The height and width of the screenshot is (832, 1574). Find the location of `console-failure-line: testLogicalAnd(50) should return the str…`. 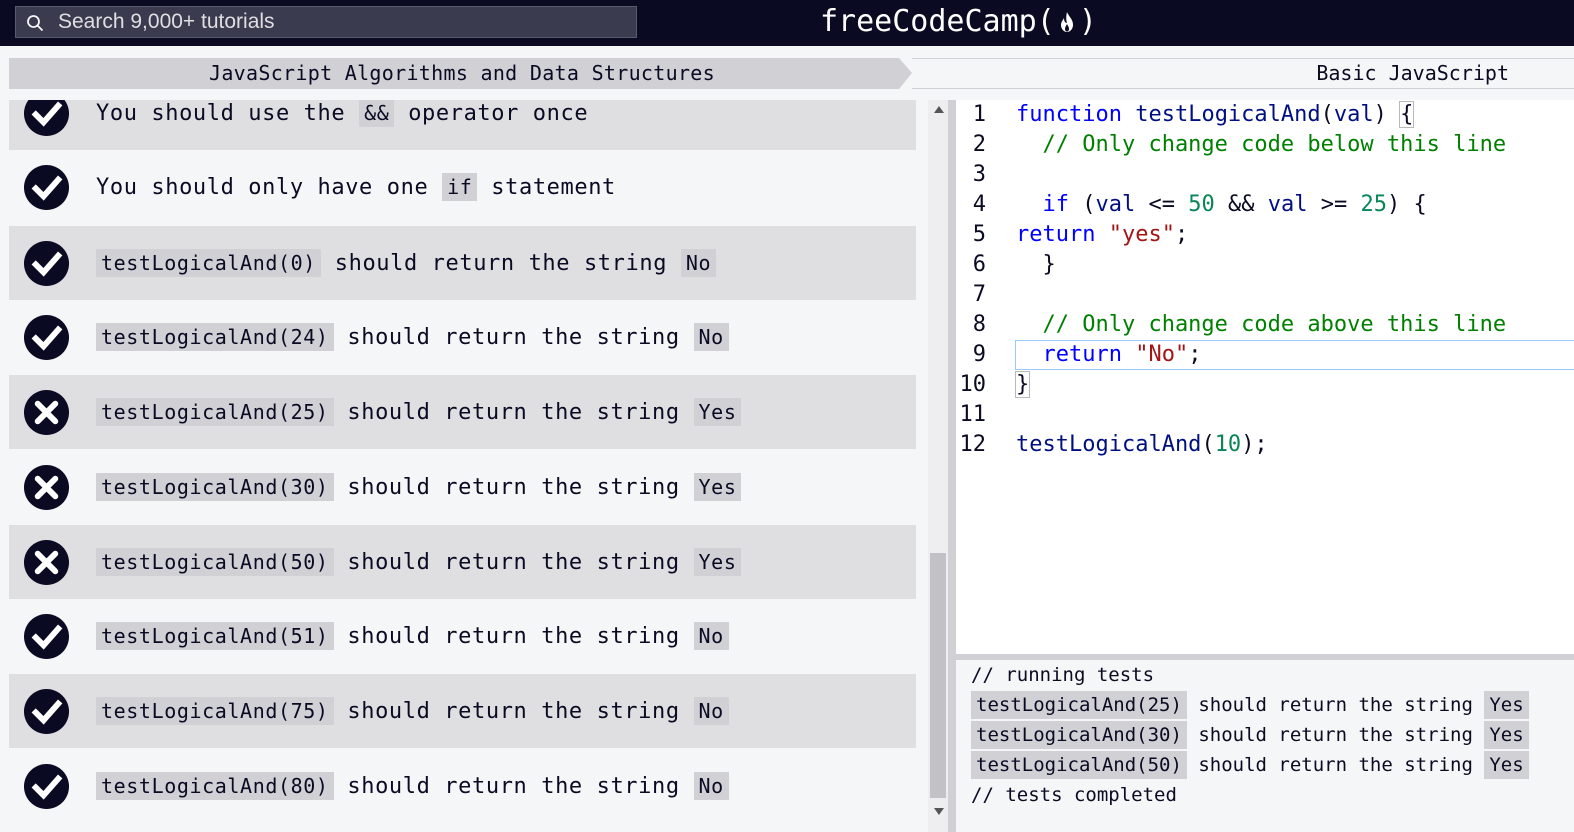

console-failure-line: testLogicalAnd(50) should return the str… is located at coordinates (1250, 765).